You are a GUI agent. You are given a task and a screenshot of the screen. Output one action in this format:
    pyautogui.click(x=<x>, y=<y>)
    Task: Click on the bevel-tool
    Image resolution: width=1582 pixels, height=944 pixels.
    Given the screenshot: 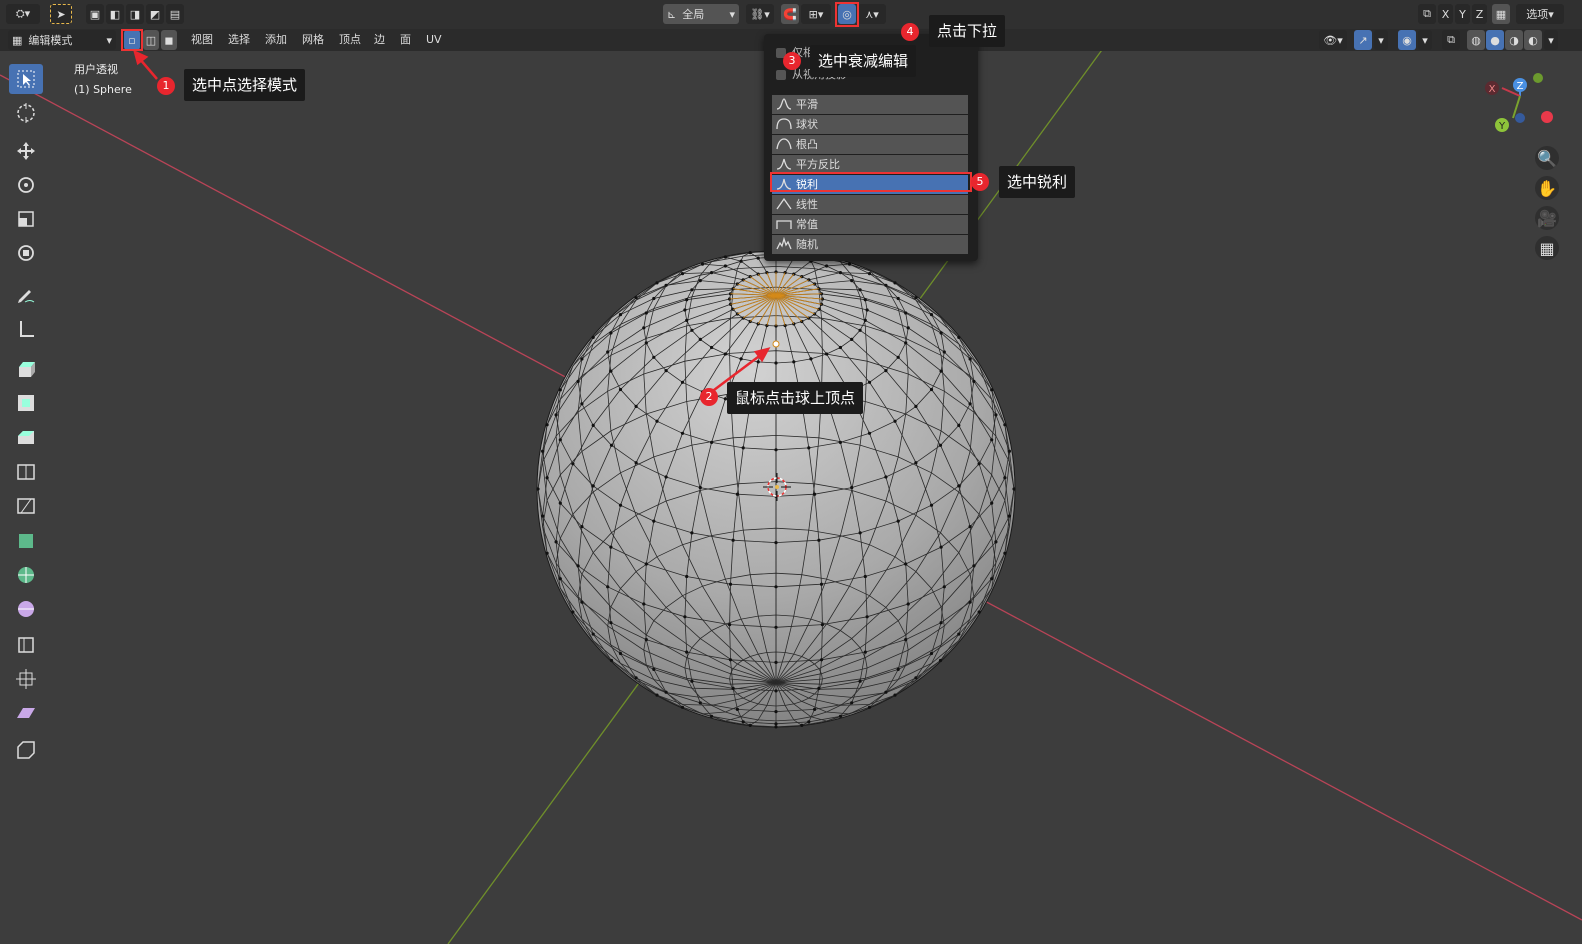 What is the action you would take?
    pyautogui.click(x=26, y=437)
    